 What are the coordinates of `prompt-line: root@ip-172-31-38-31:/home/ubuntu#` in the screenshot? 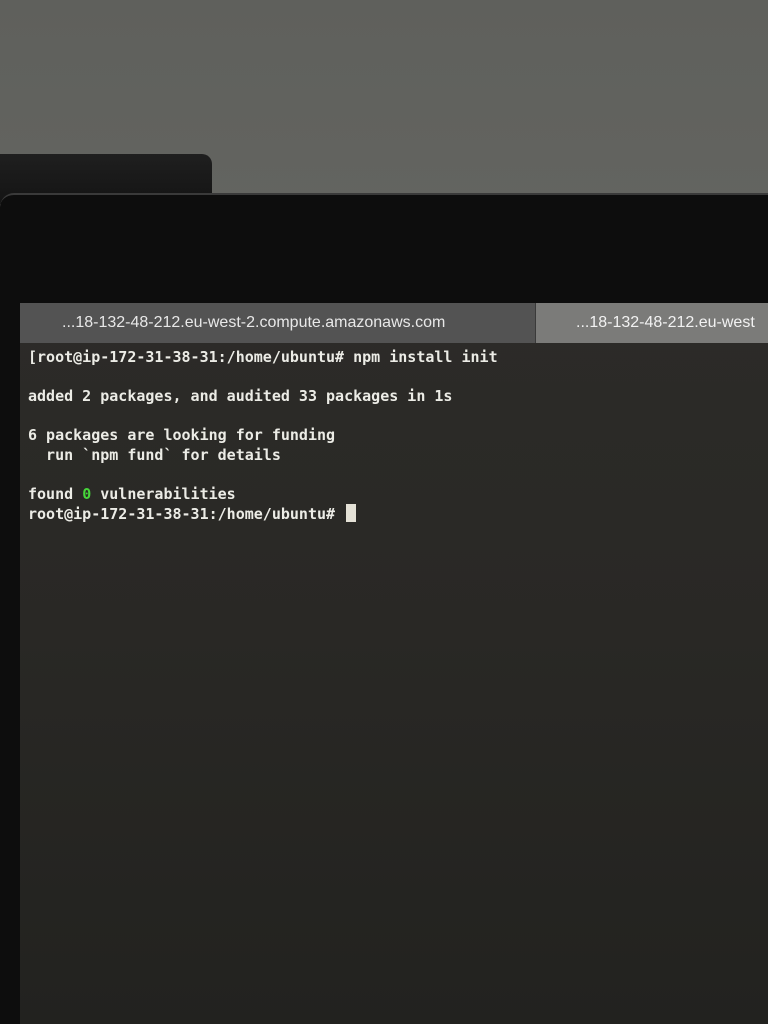 It's located at (398, 514).